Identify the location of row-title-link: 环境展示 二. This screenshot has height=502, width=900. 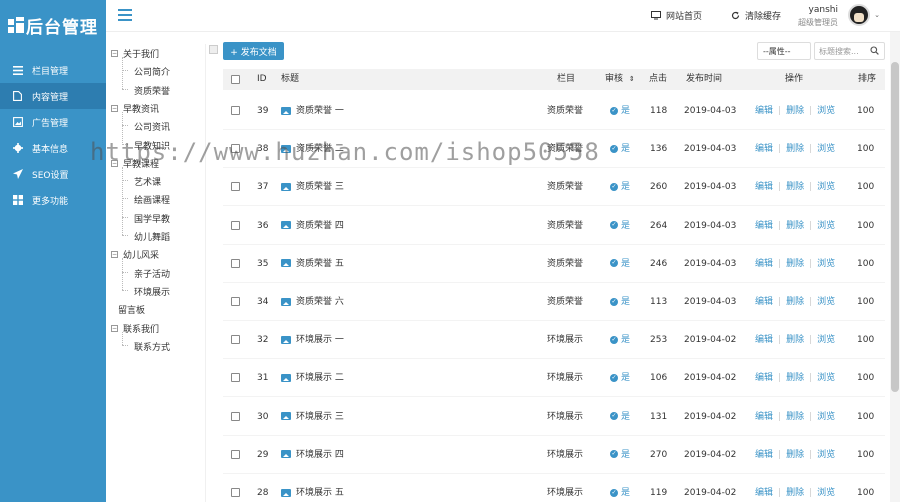
(312, 378).